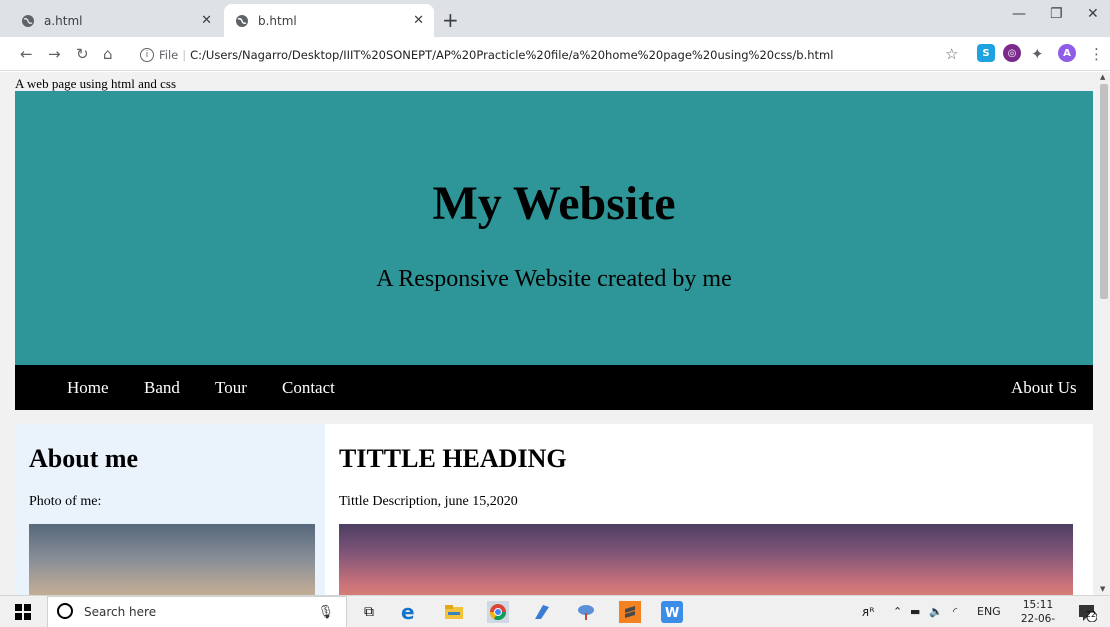  I want to click on clock: 15:11 22-06-2020, so click(1038, 612).